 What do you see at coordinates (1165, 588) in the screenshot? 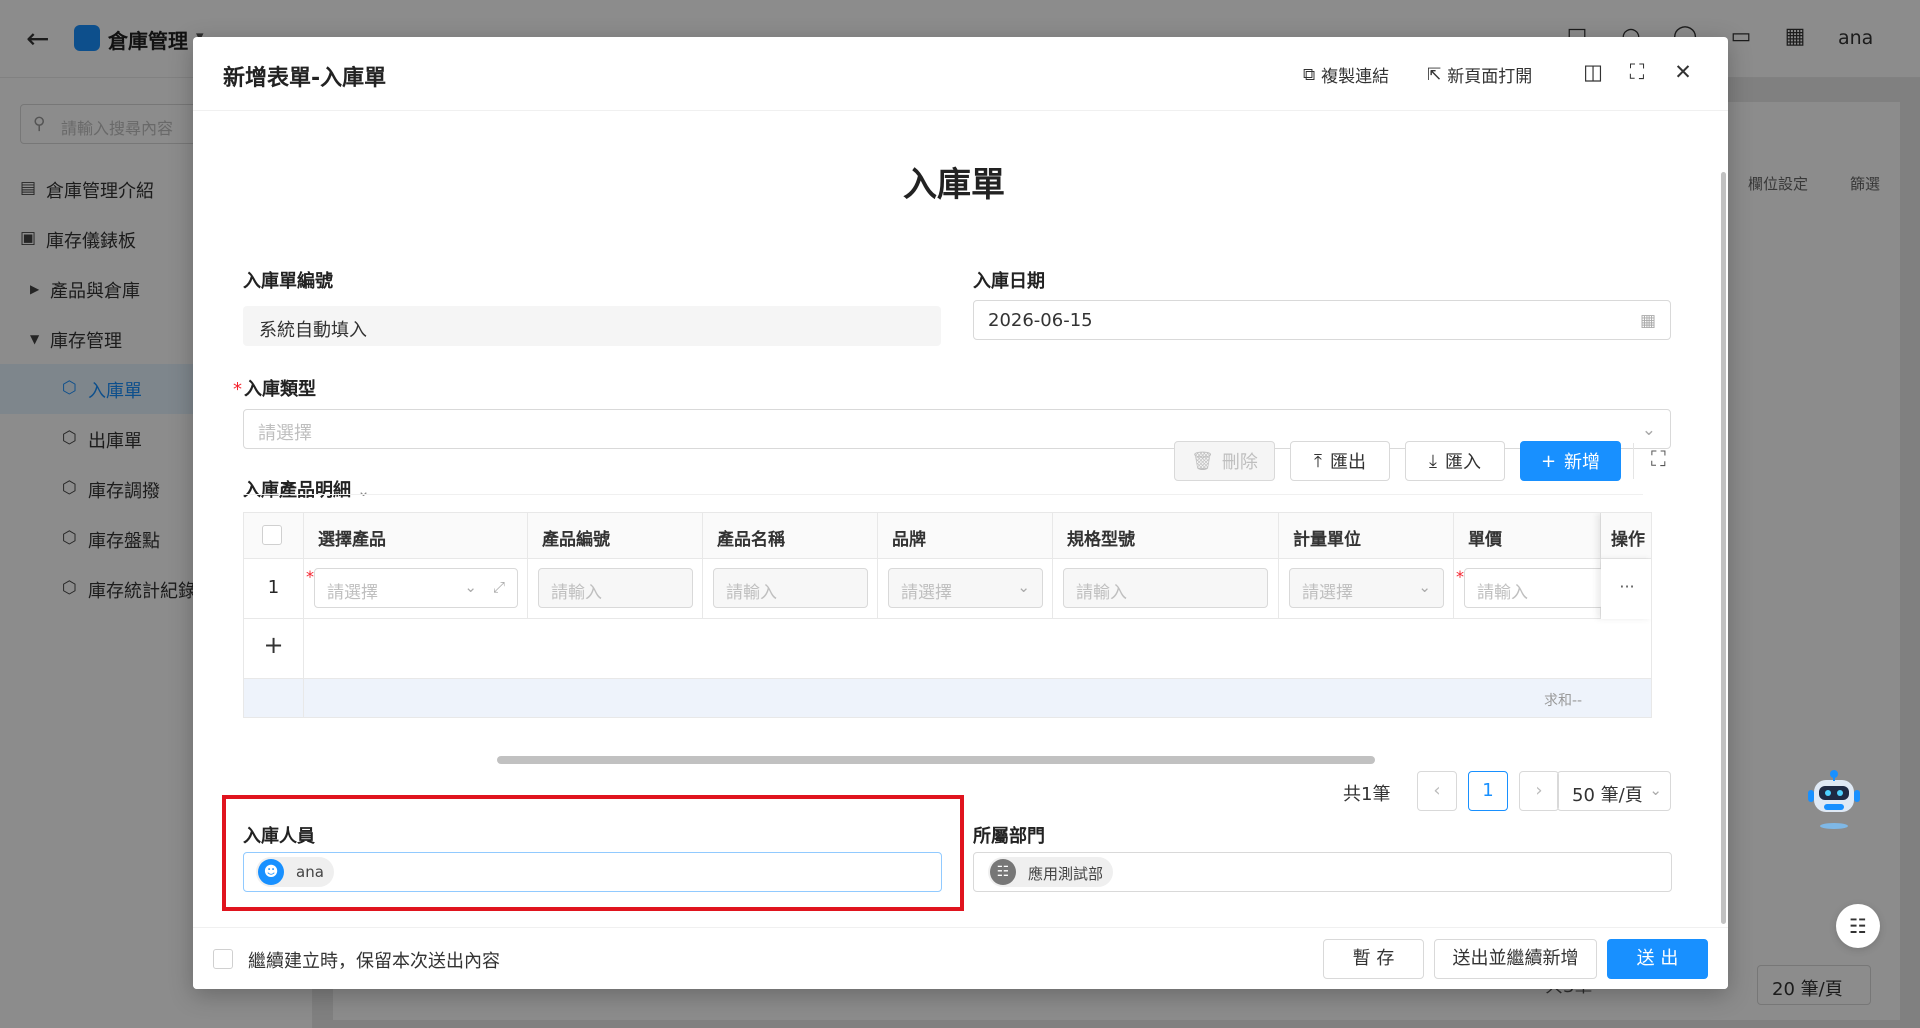
I see `spec-input: 請輸入` at bounding box center [1165, 588].